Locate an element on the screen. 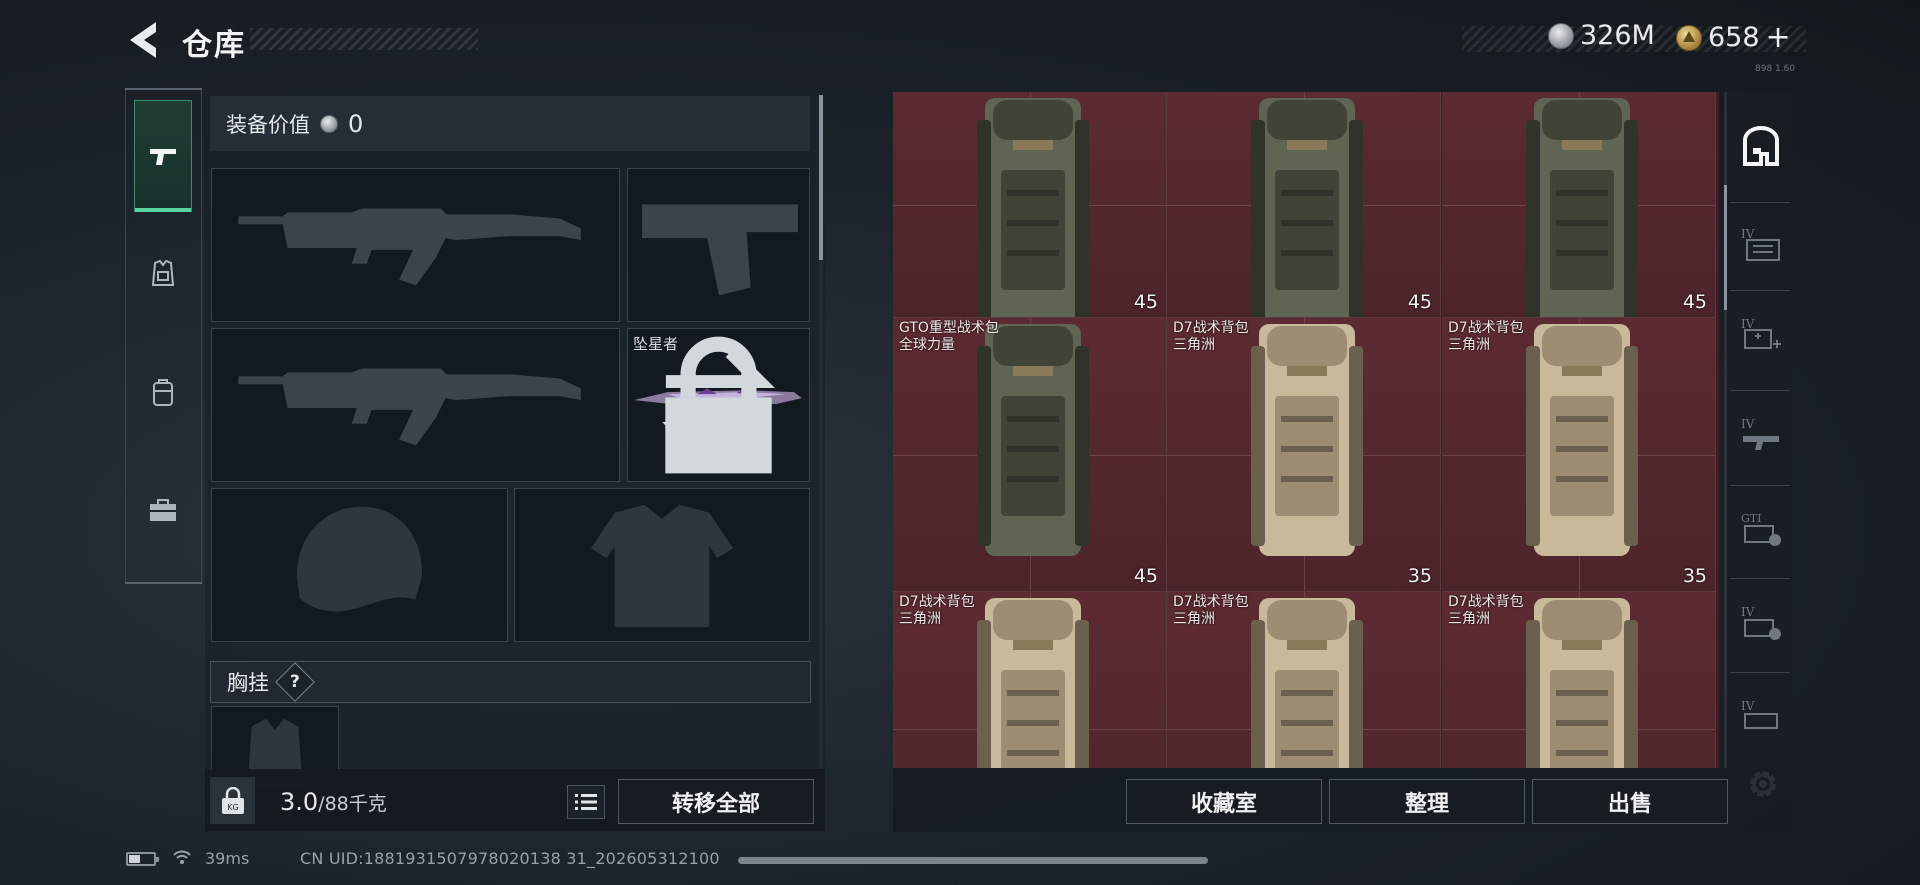  armor-silhouette-icon is located at coordinates (662, 566).